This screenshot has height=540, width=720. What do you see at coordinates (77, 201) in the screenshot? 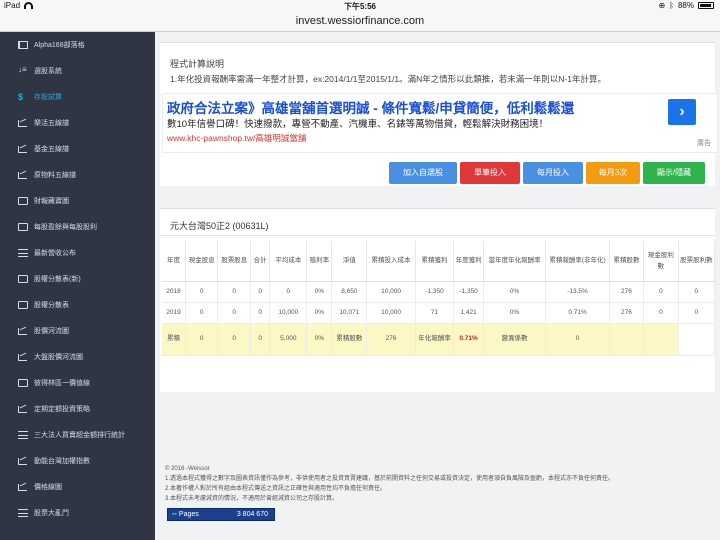
I see `sidebar-item: 財報藏寶圖` at bounding box center [77, 201].